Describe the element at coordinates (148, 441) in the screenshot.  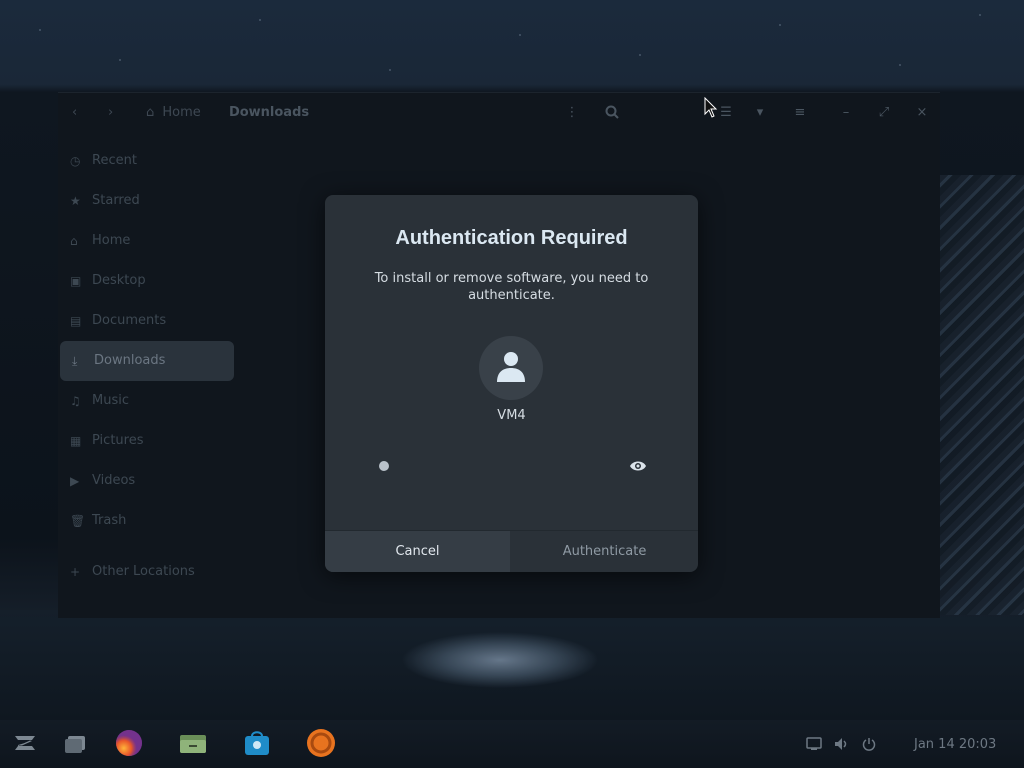
I see `sidebar-item-pictures: ▦ Pictures` at that location.